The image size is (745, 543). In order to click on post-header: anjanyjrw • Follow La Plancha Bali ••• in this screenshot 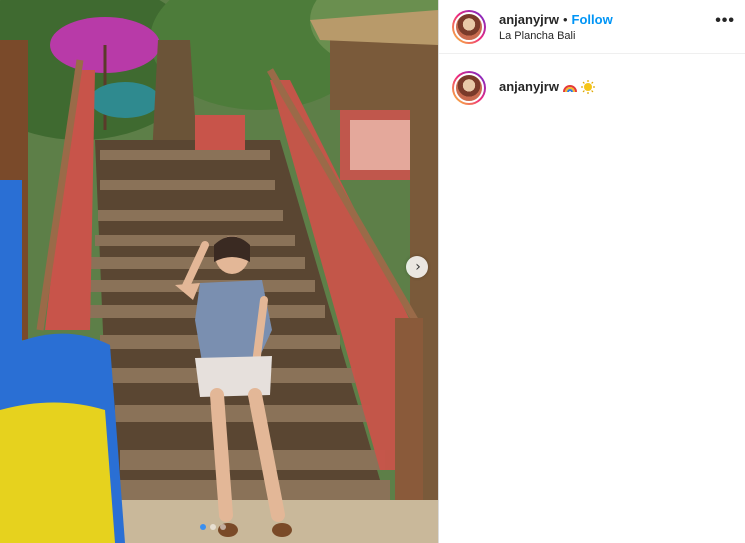, I will do `click(592, 27)`.